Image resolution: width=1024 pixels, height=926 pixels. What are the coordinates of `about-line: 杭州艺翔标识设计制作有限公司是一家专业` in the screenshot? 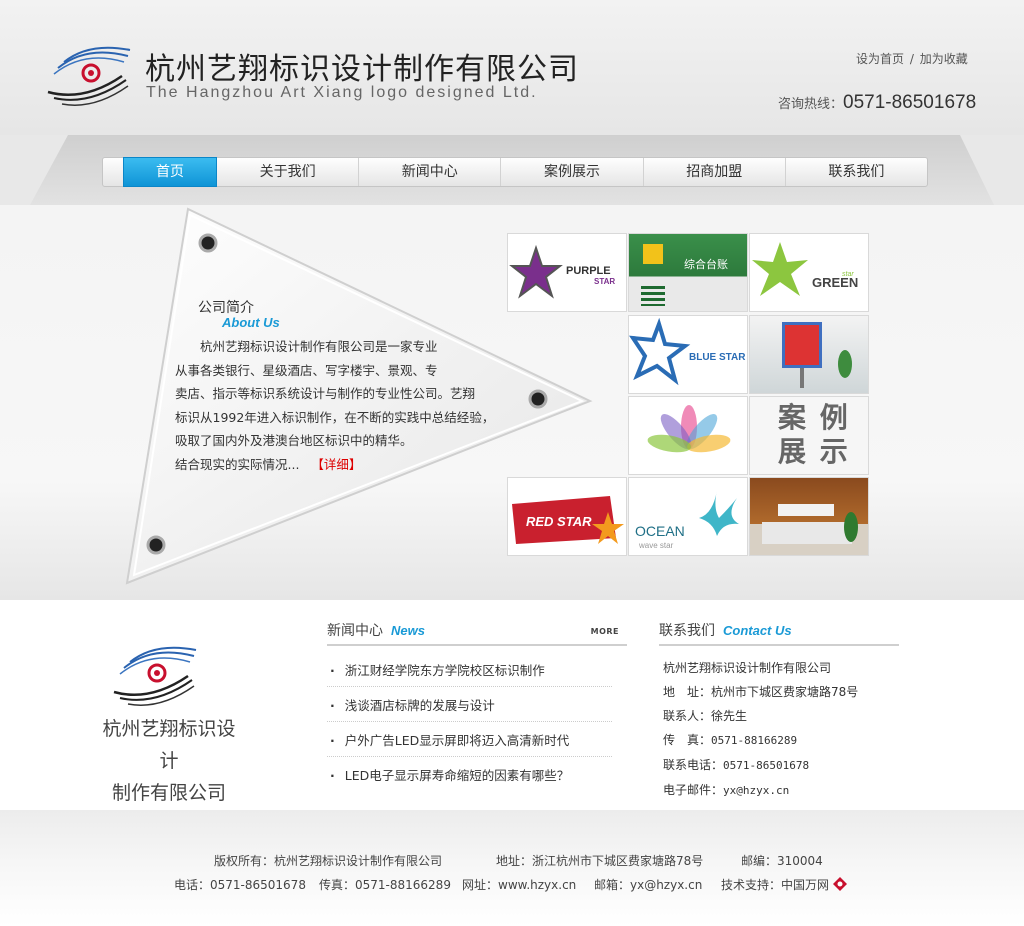 It's located at (306, 346).